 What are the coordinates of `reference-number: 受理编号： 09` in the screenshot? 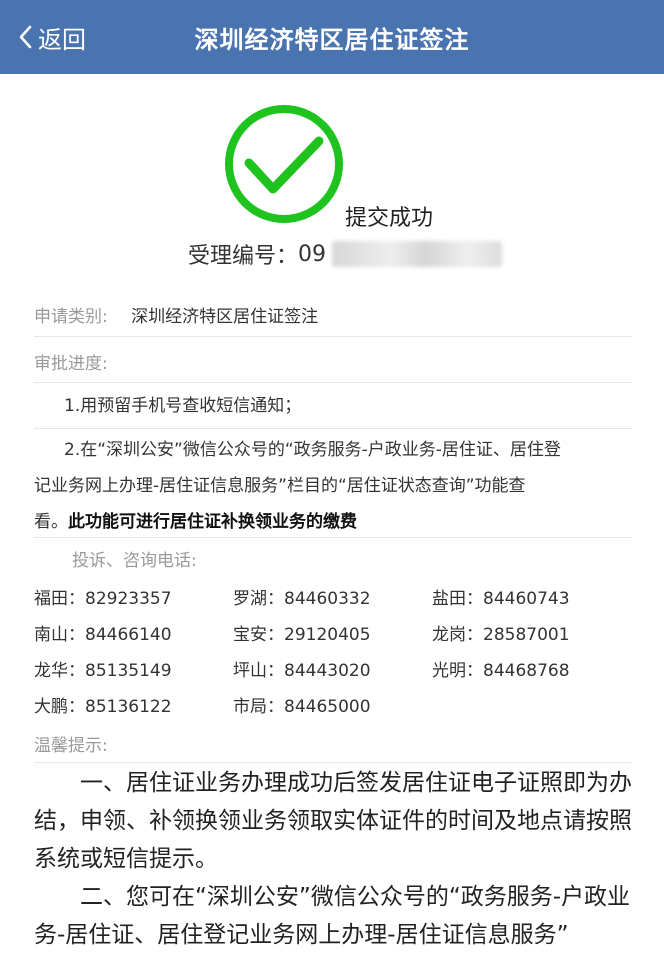 It's located at (345, 254).